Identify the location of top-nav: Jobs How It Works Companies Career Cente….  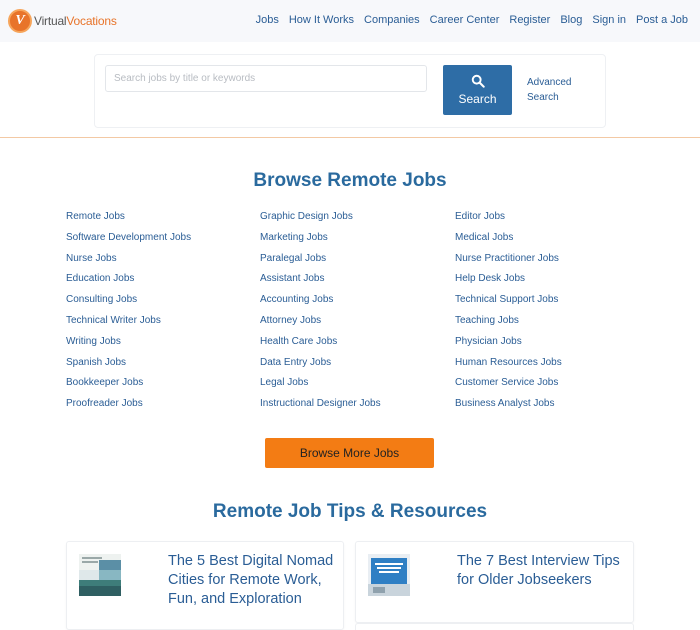
(472, 20).